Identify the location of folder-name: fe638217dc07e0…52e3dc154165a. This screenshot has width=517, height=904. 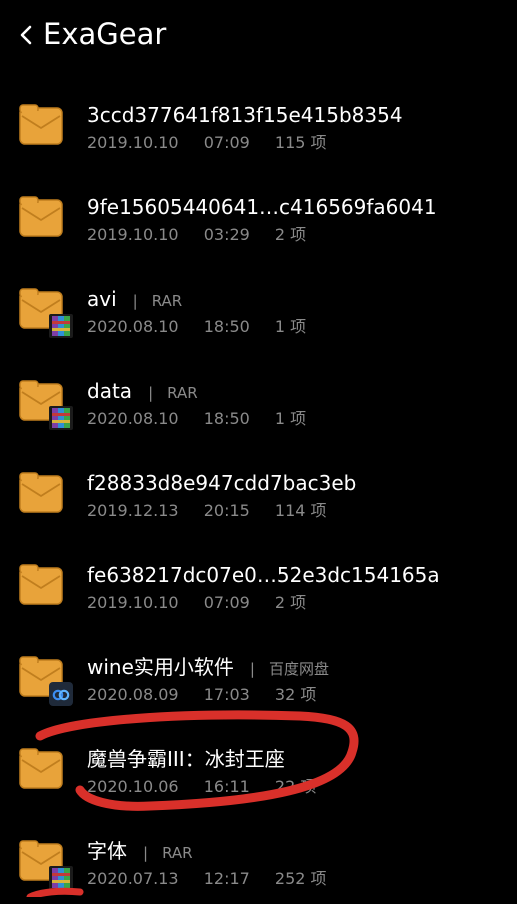
(263, 575).